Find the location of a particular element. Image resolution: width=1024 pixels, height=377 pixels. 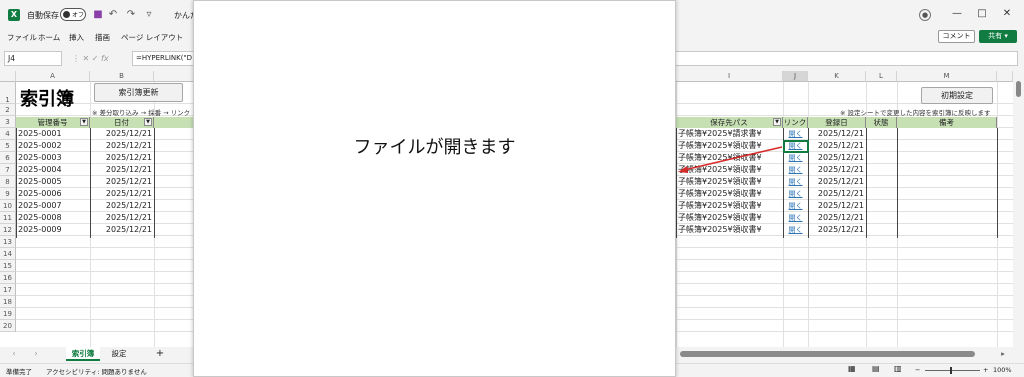

update-index-button: 索引簿更新 is located at coordinates (138, 92).